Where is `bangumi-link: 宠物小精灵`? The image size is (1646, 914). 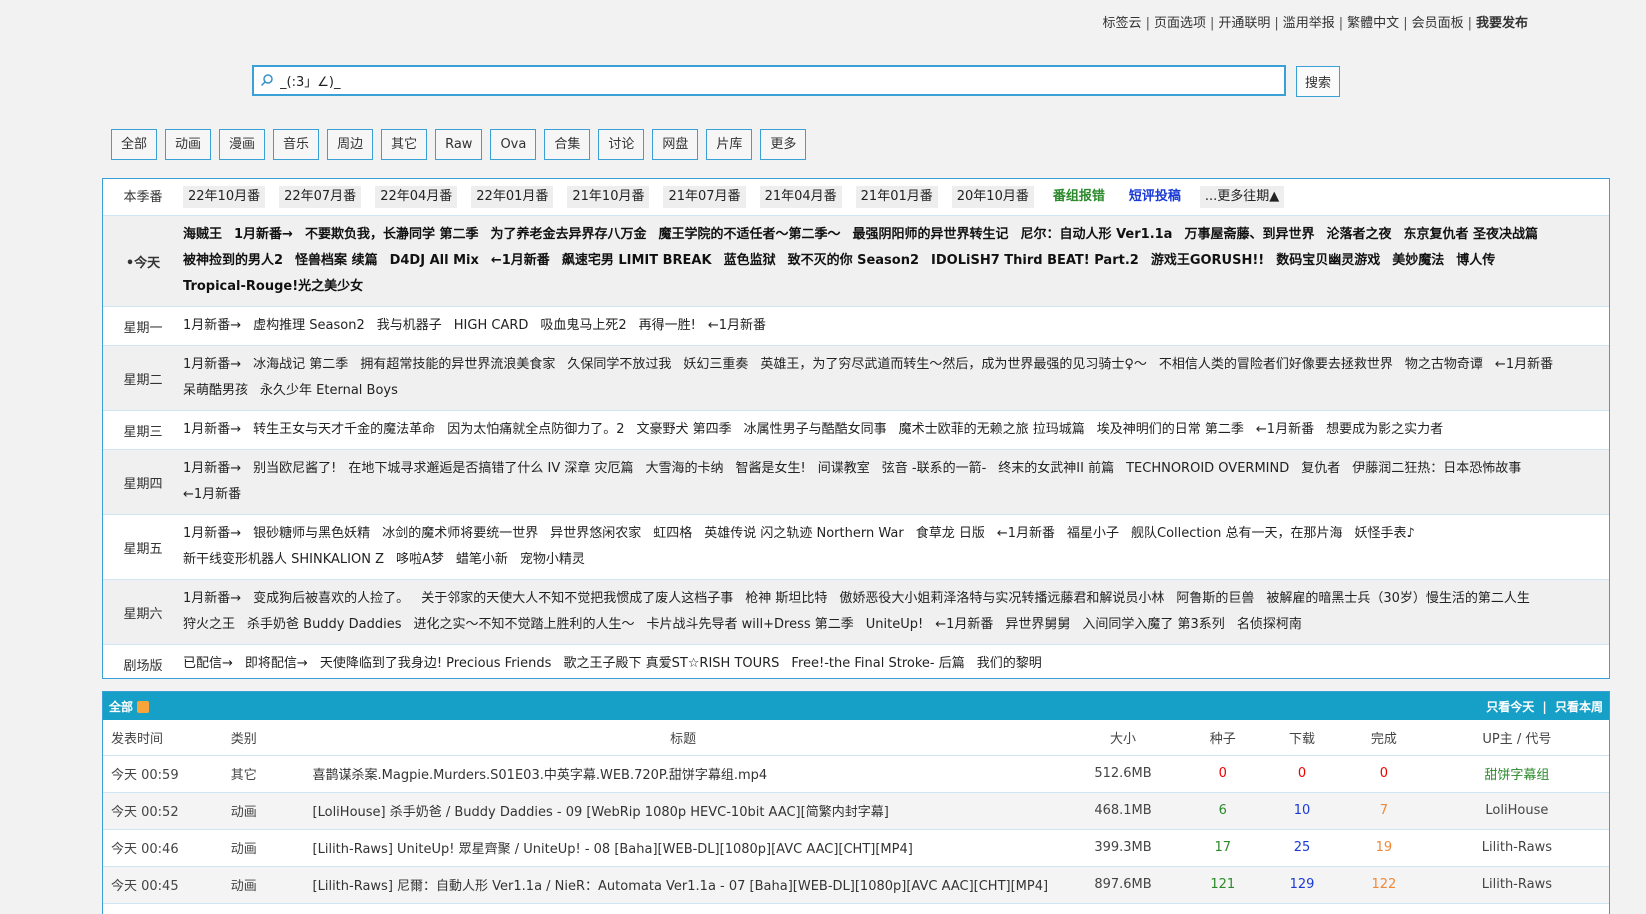
bangumi-link: 宠物小精灵 is located at coordinates (552, 559).